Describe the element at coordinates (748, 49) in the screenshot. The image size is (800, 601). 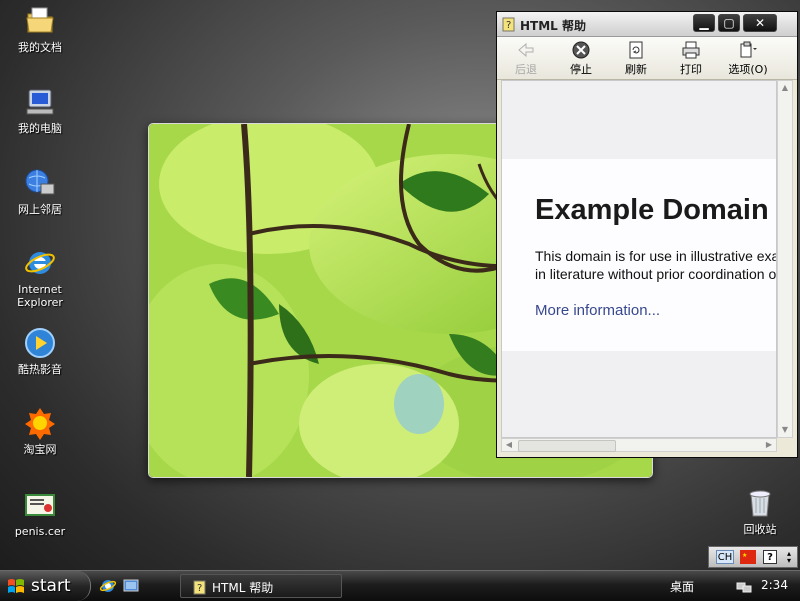
I see `options-icon` at that location.